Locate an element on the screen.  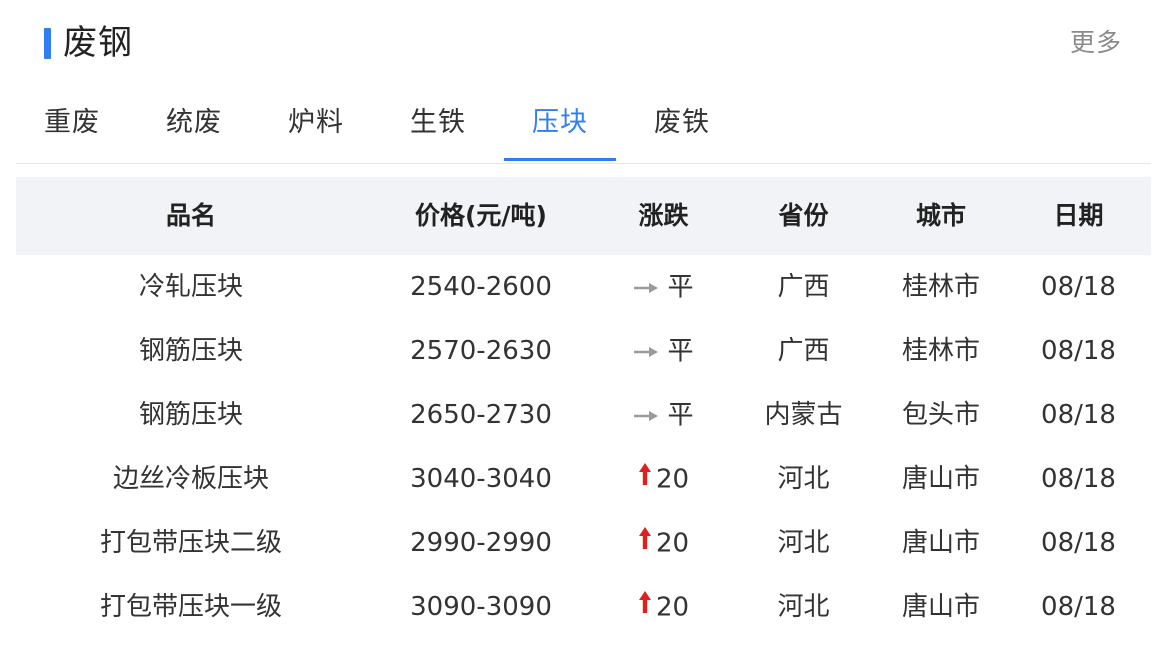
column-header-city: 城市 is located at coordinates (940, 215).